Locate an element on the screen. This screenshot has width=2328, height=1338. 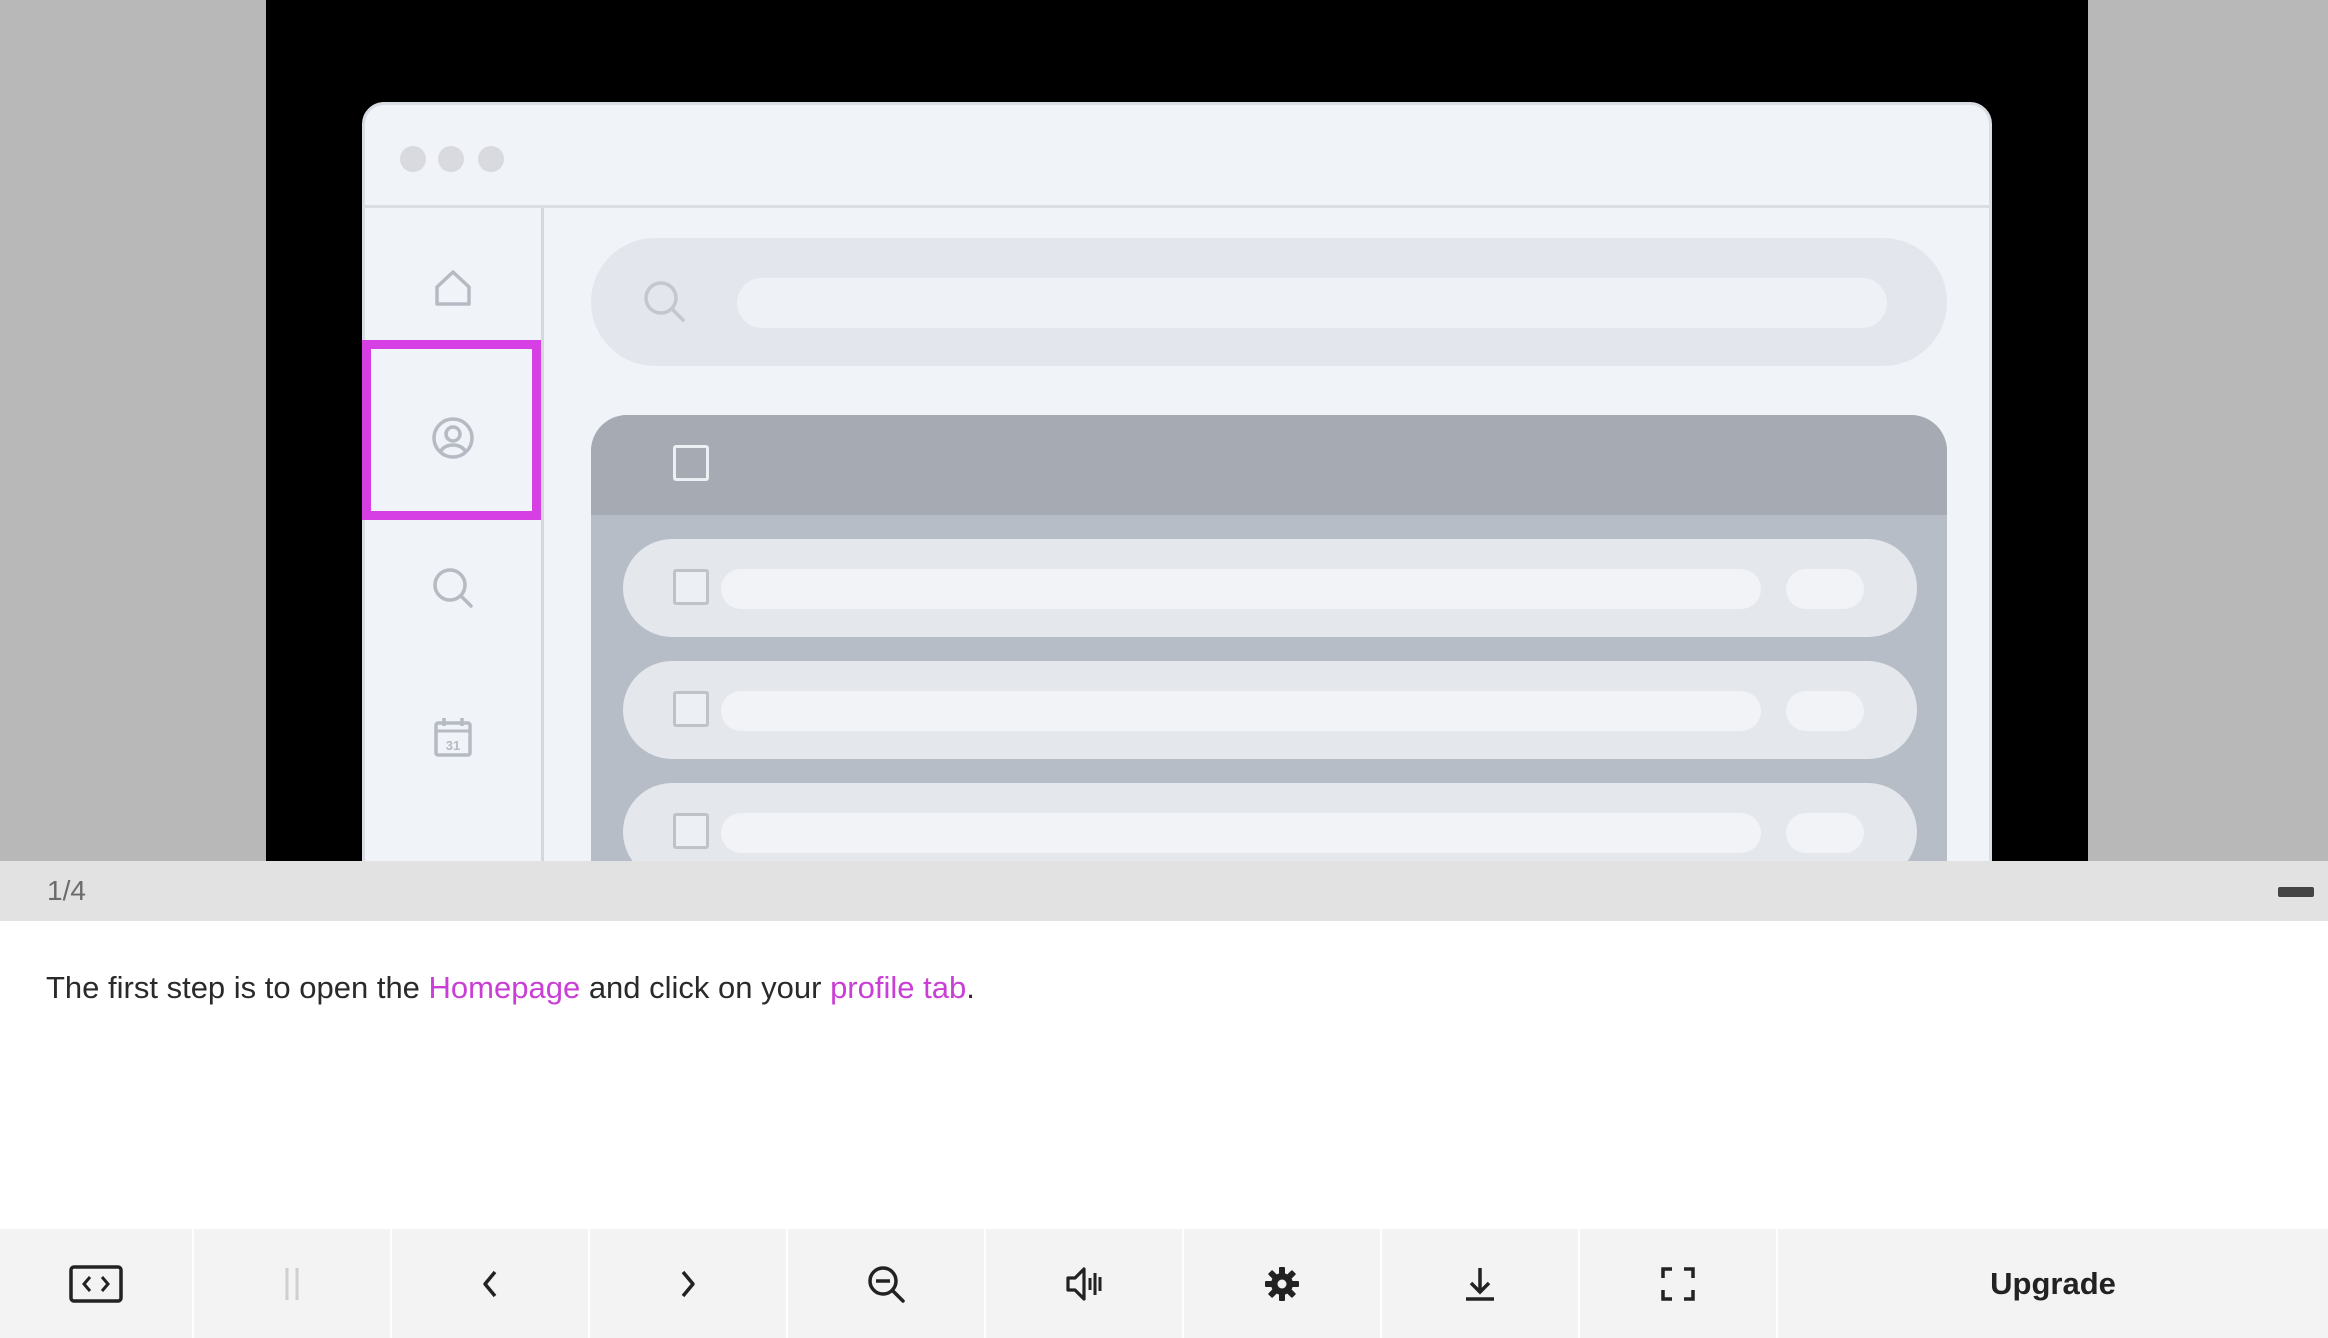
mock-sidebar: 31 is located at coordinates (454, 534).